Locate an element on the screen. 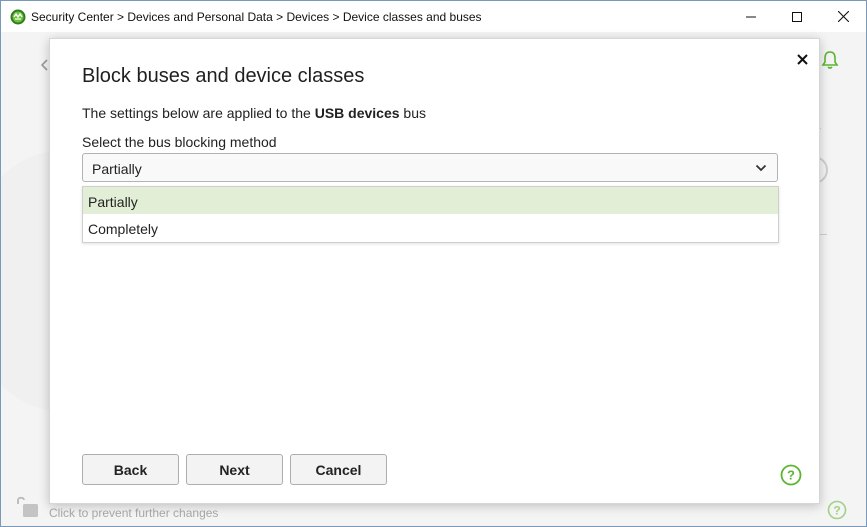 The image size is (867, 527). option-partially: Partially is located at coordinates (430, 200).